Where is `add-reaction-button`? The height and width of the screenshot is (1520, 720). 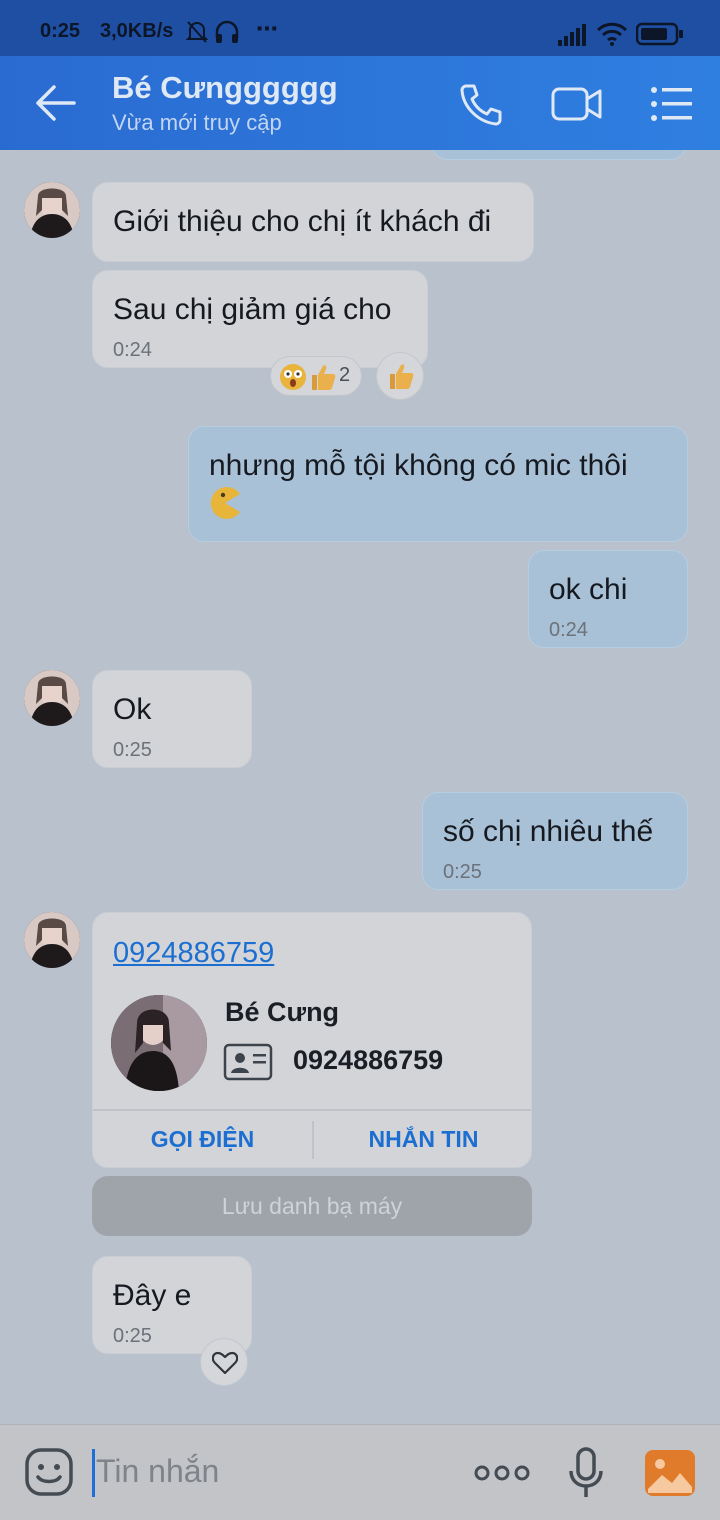 add-reaction-button is located at coordinates (400, 376).